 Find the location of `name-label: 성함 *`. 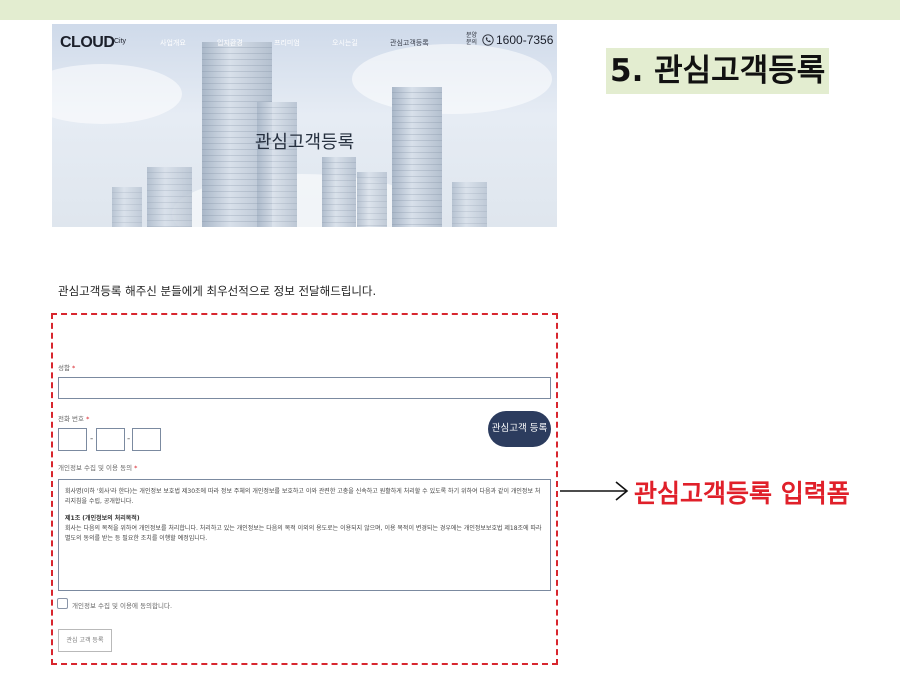

name-label: 성함 * is located at coordinates (66, 367).